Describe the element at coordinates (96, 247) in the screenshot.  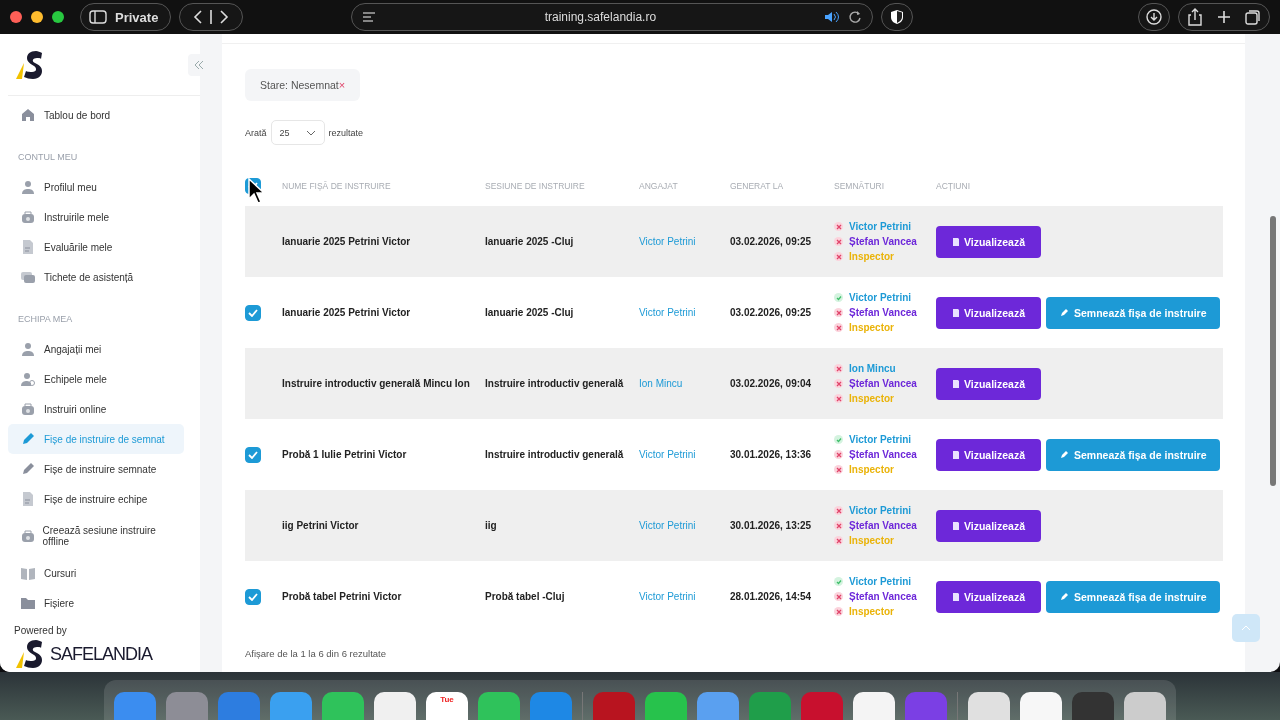
I see `sidebar-item: Evaluările mele` at that location.